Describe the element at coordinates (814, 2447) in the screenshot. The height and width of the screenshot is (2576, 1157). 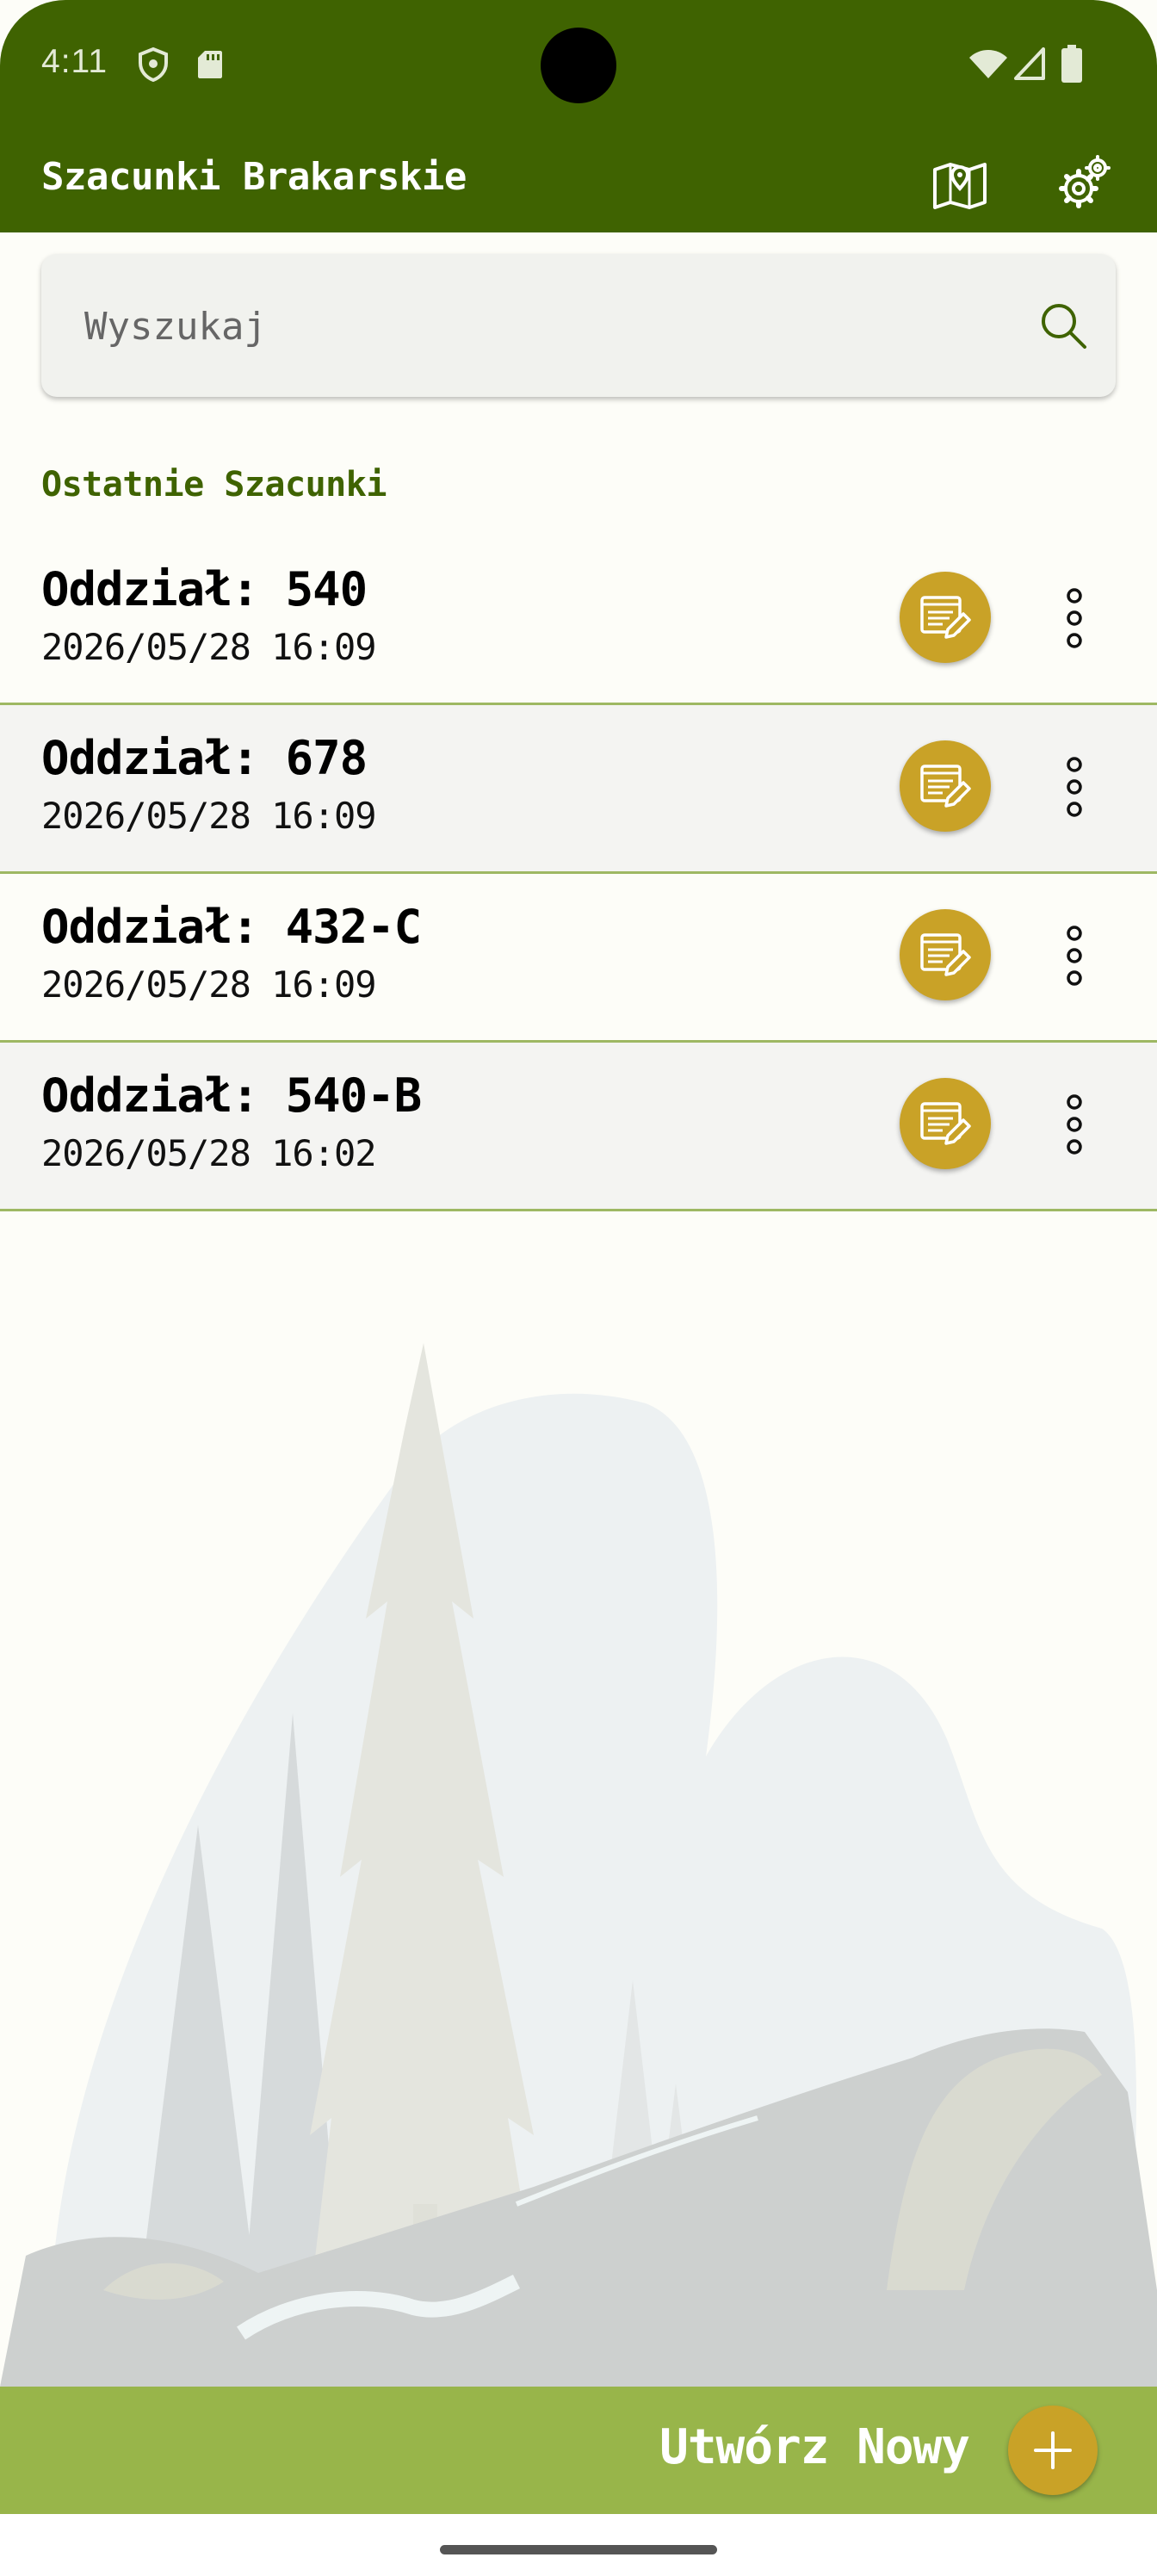
I see `create-new-label: Utwórz Nowy` at that location.